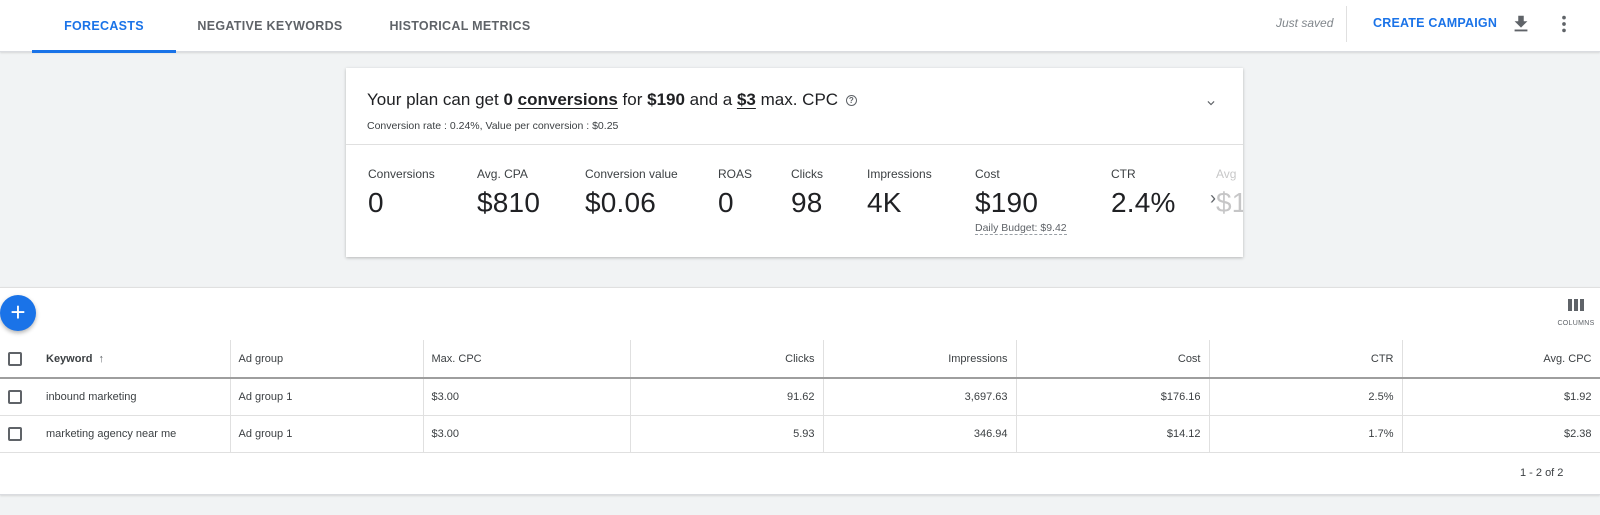 Image resolution: width=1600 pixels, height=515 pixels. What do you see at coordinates (134, 434) in the screenshot?
I see `keyword-cell: marketing agency near me` at bounding box center [134, 434].